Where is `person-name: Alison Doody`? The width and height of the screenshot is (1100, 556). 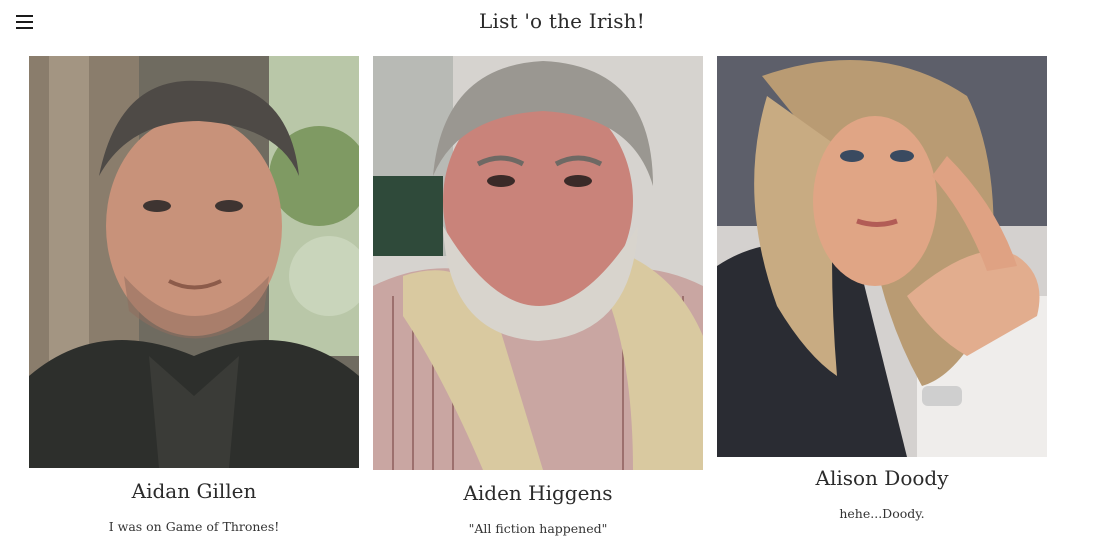
person-name: Alison Doody is located at coordinates (882, 478).